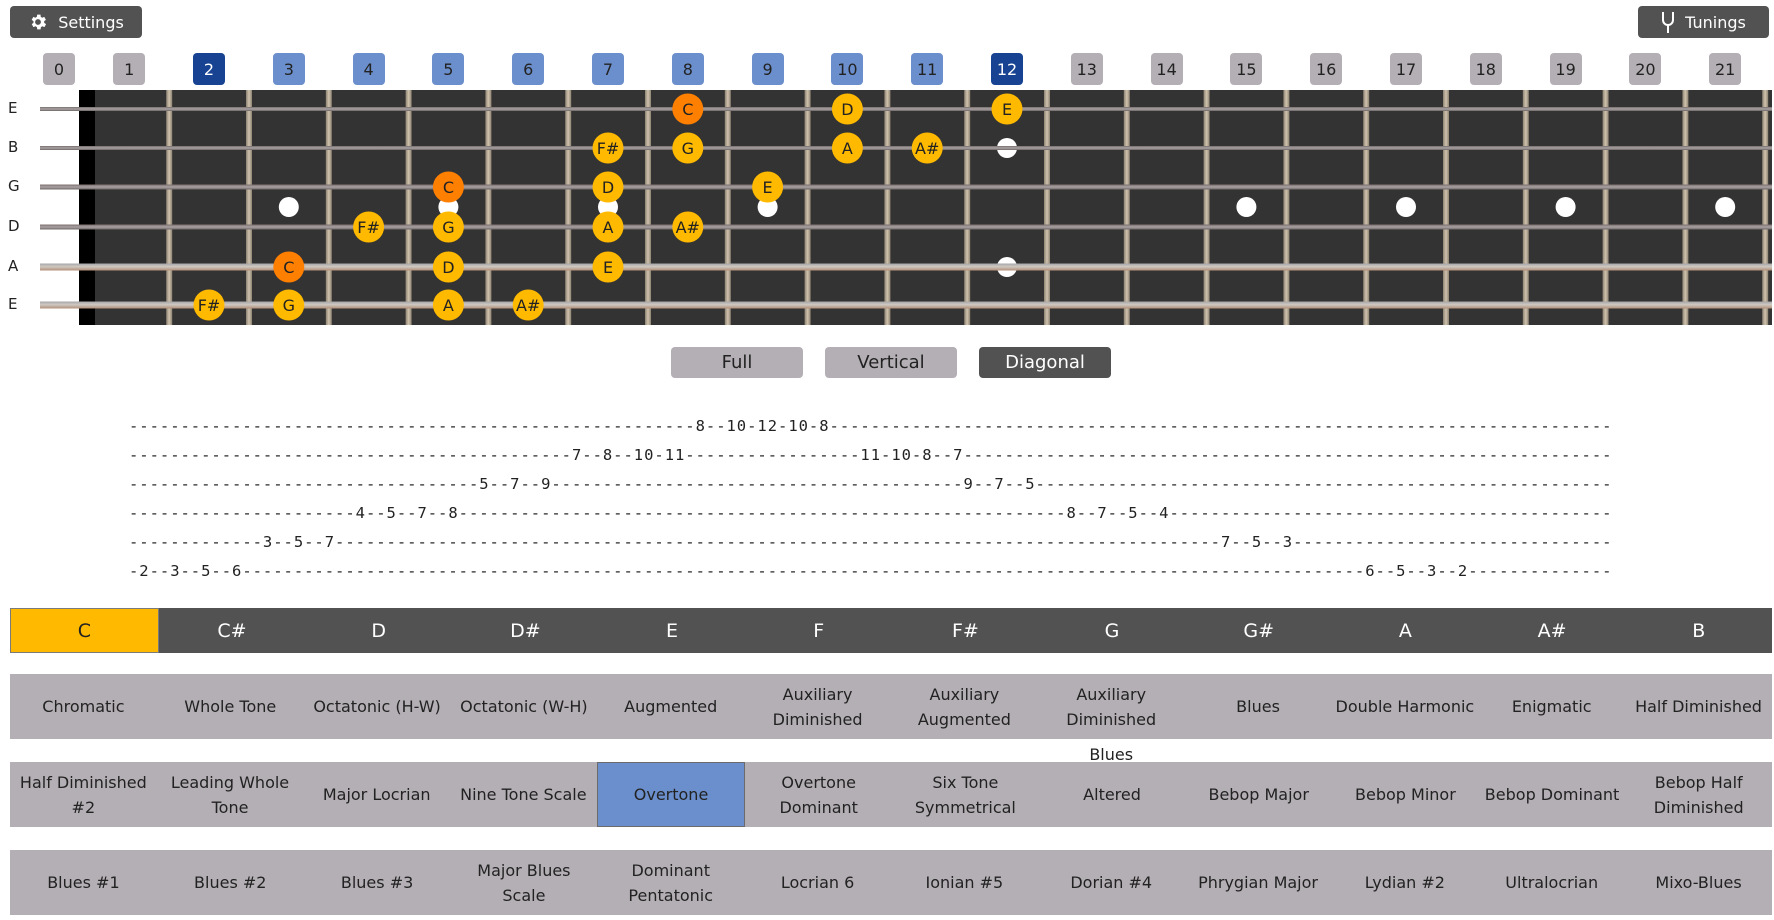 The image size is (1774, 920). What do you see at coordinates (891, 362) in the screenshot?
I see `mode-button-vertical: Vertical` at bounding box center [891, 362].